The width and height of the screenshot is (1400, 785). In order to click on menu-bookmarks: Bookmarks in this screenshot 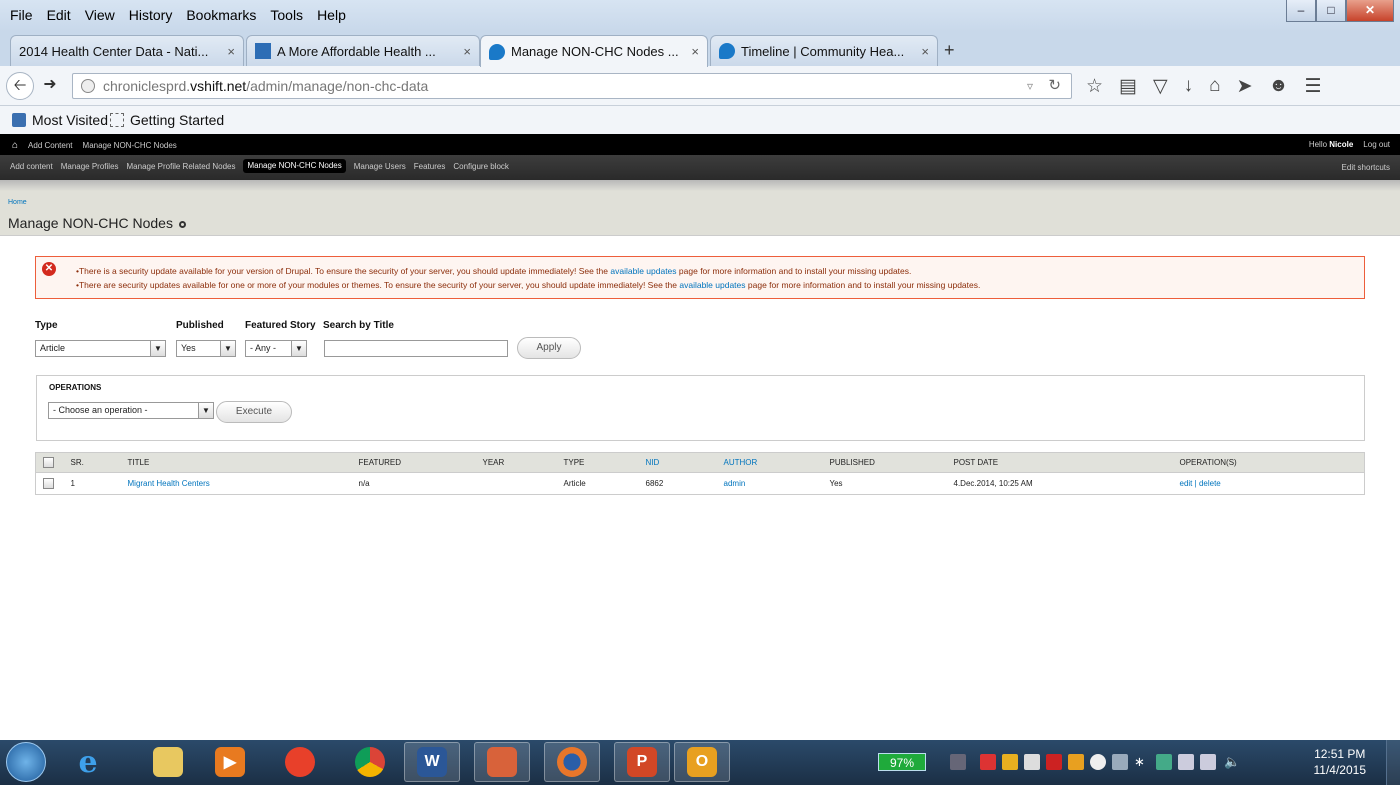, I will do `click(221, 15)`.